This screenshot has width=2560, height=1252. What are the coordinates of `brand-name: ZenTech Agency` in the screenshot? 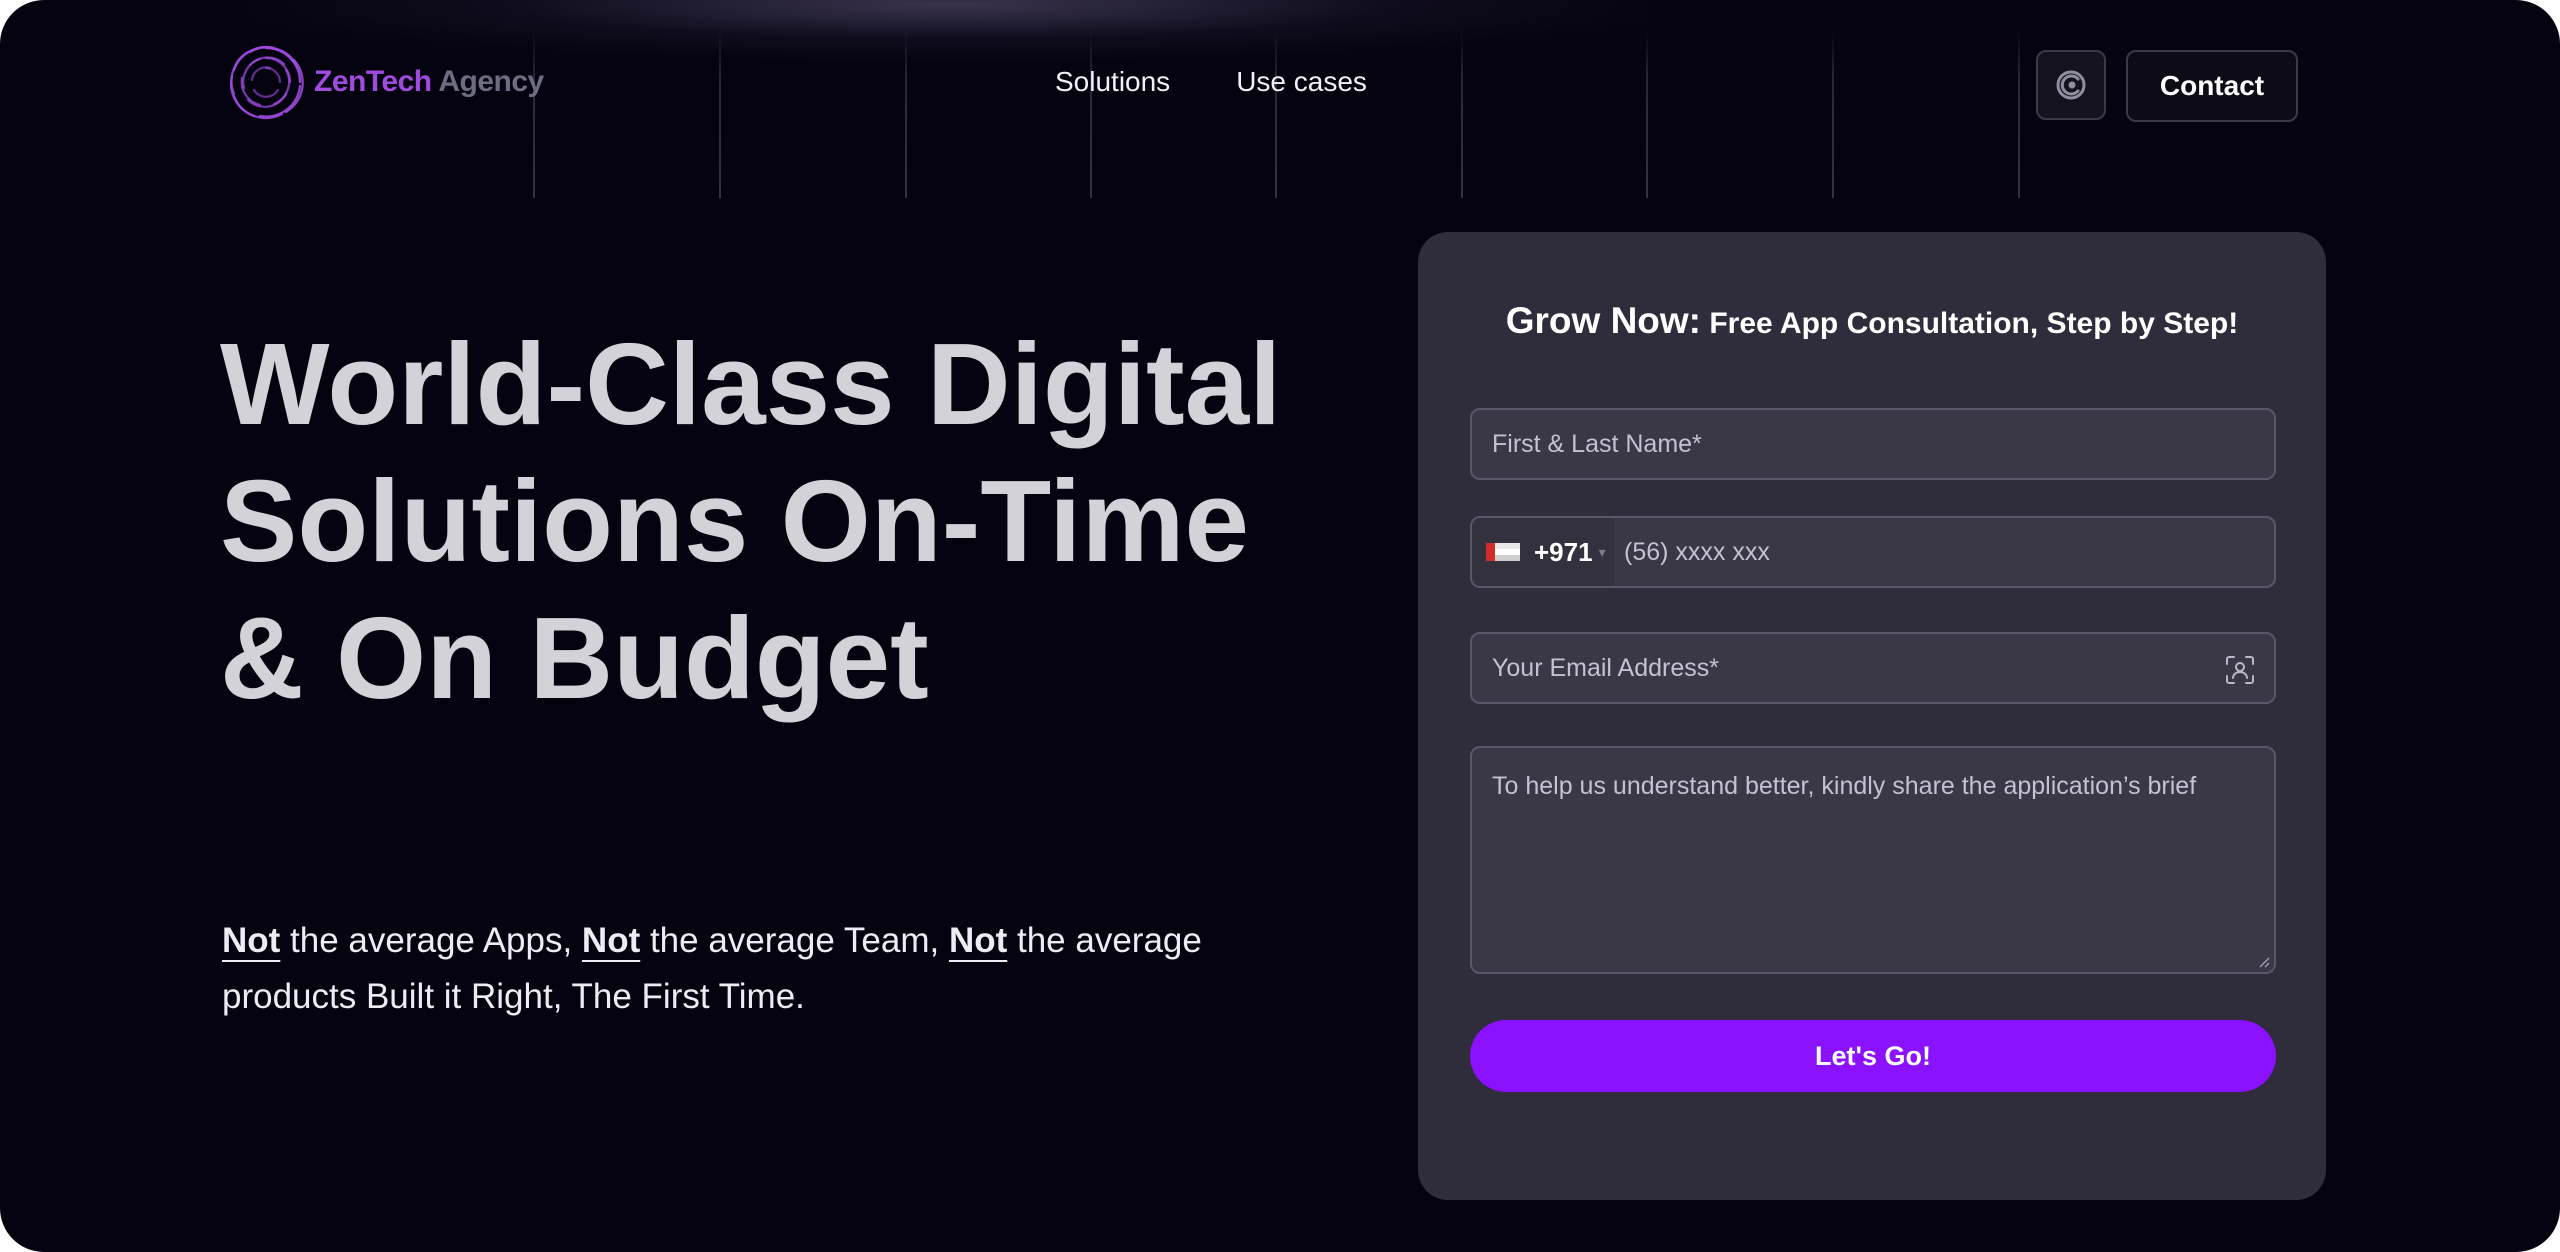 It's located at (429, 82).